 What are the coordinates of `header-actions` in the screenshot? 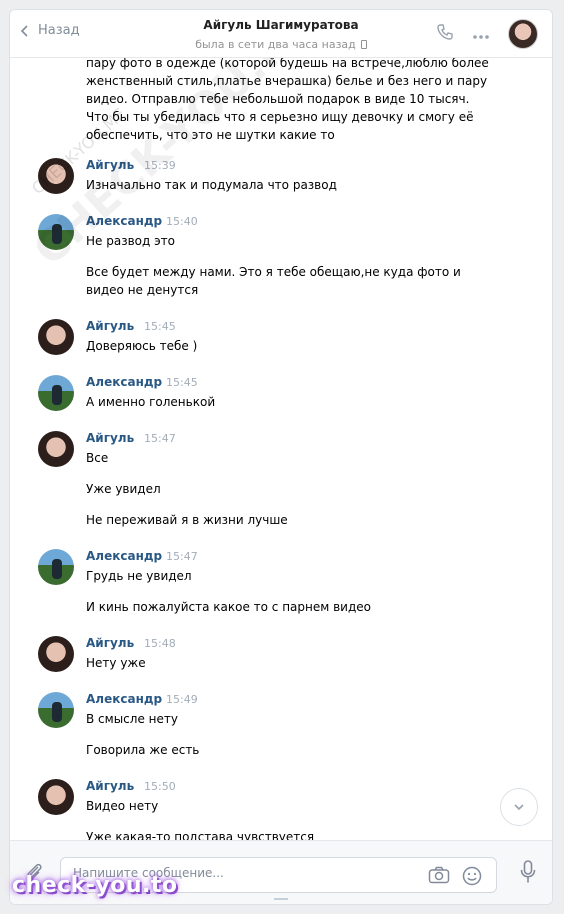 It's located at (487, 34).